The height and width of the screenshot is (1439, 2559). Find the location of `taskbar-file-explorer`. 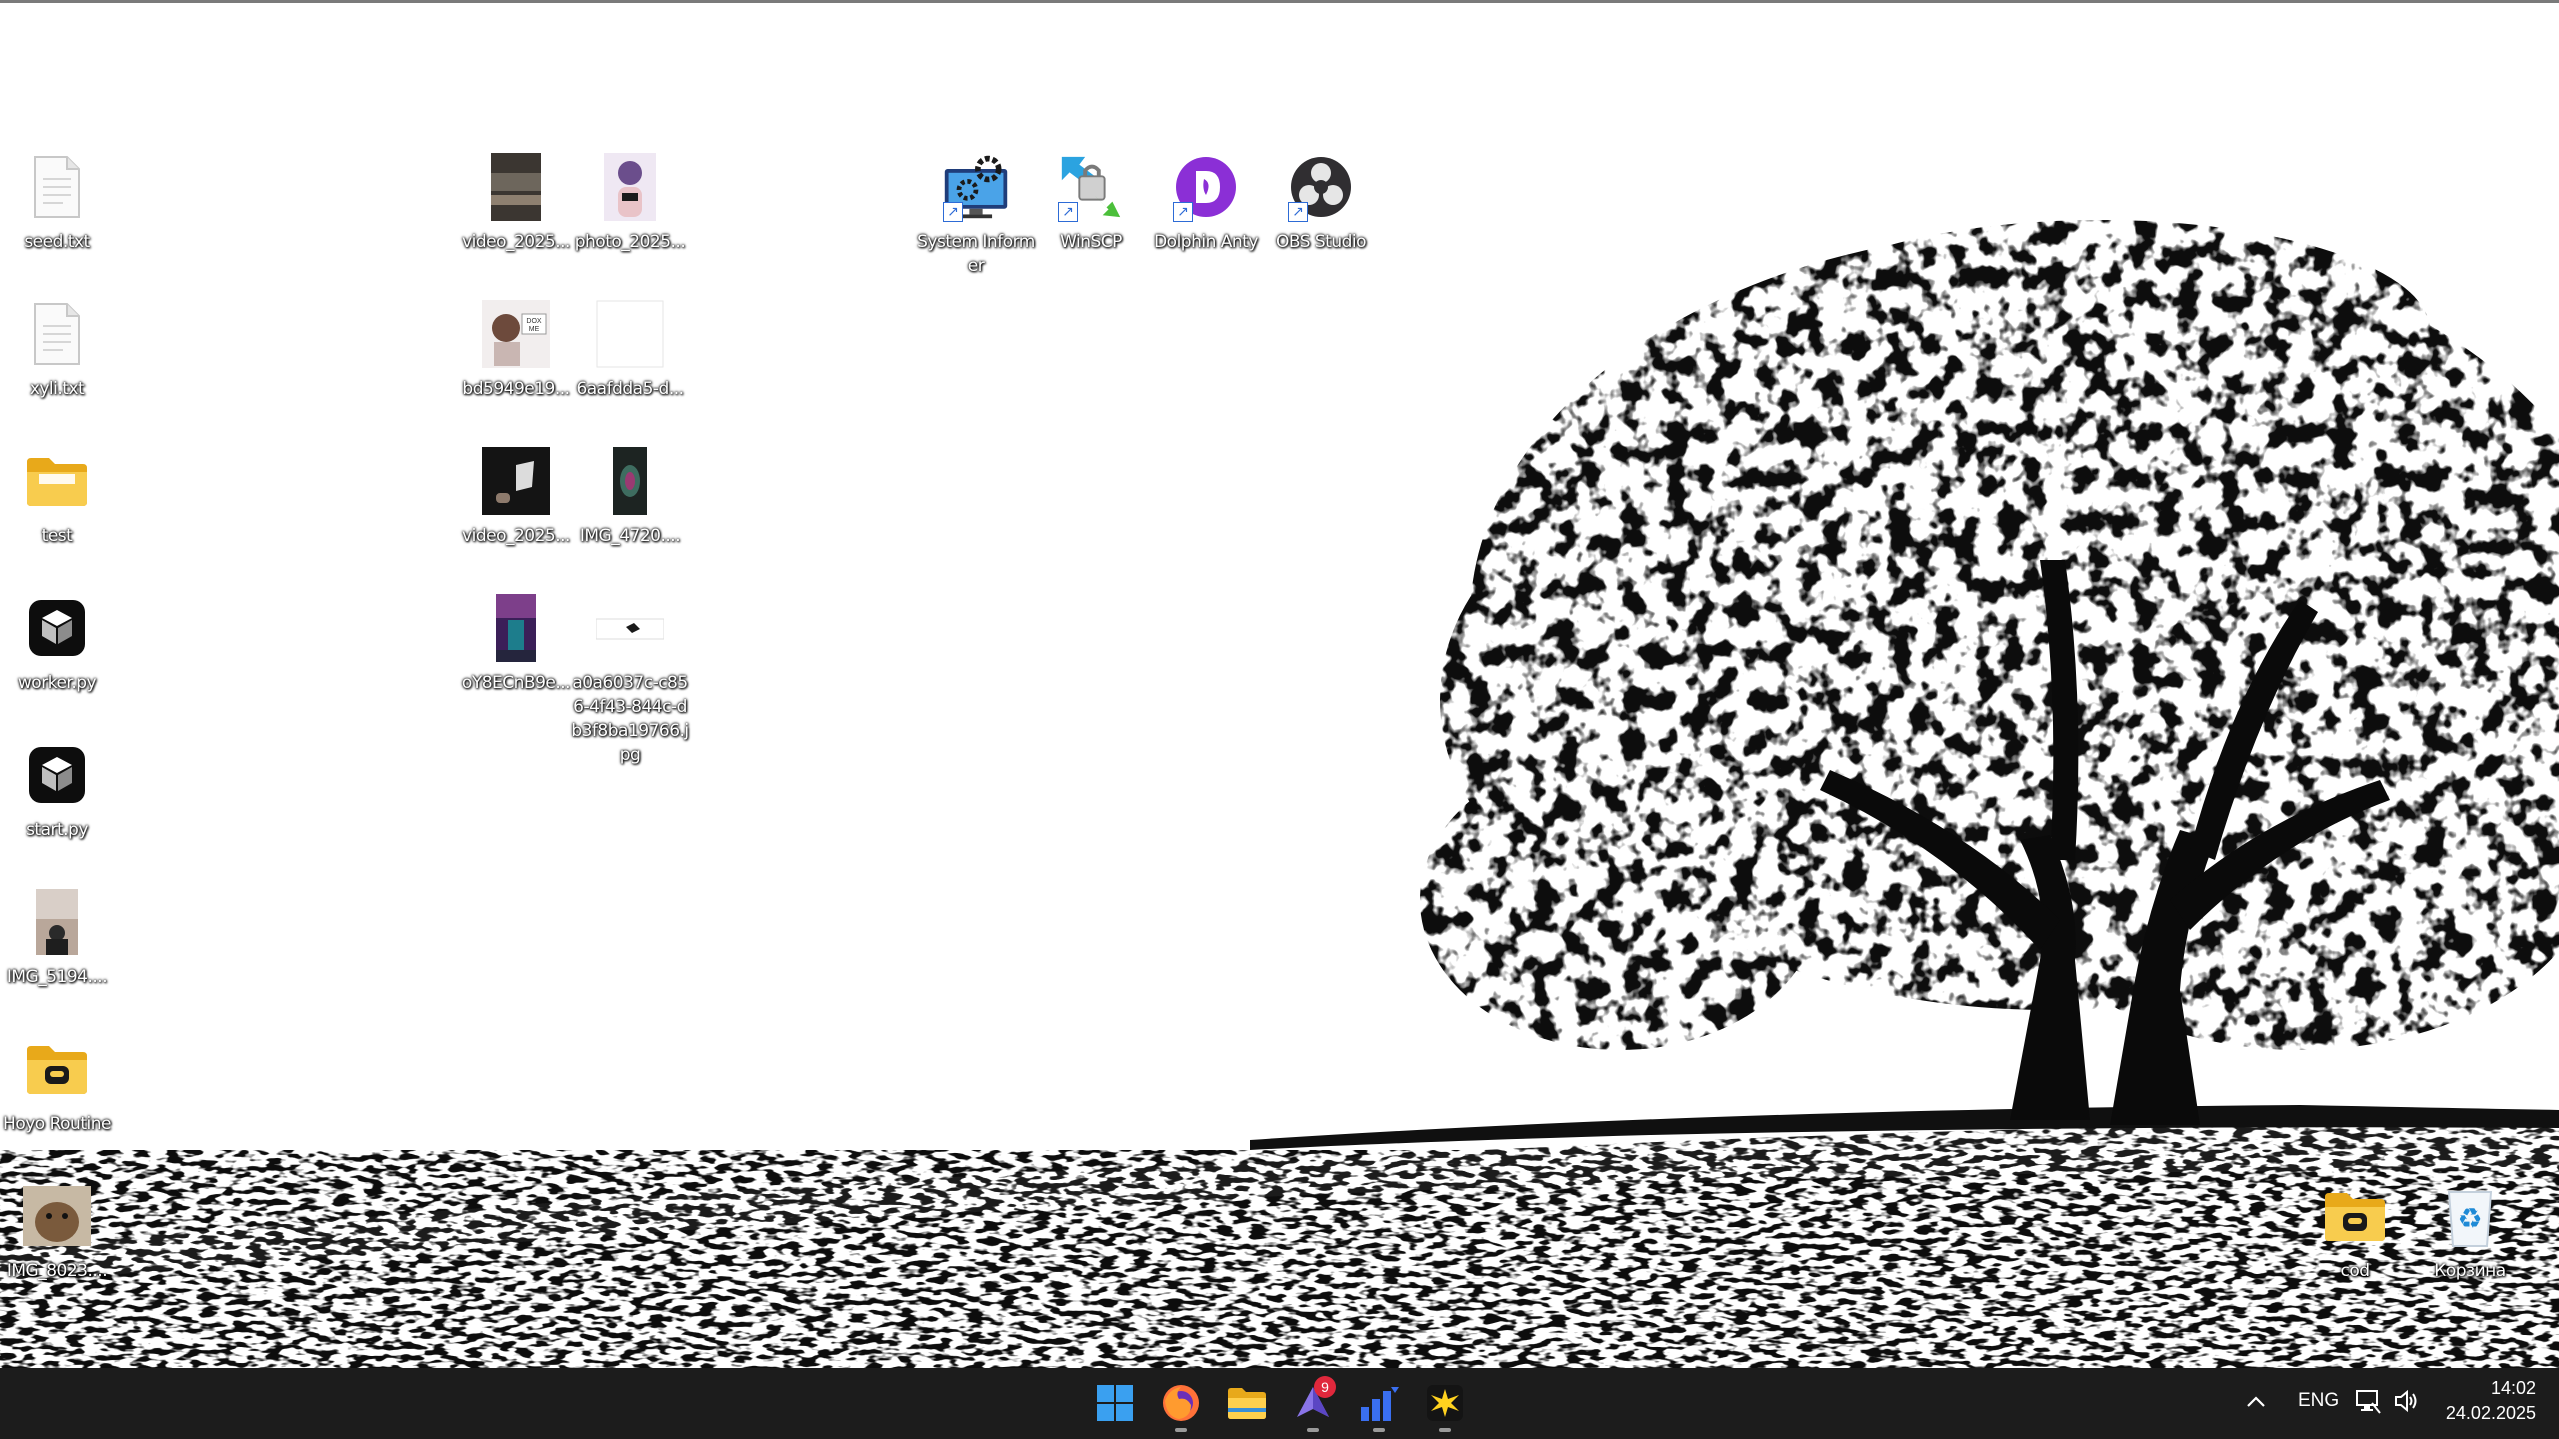

taskbar-file-explorer is located at coordinates (1247, 1403).